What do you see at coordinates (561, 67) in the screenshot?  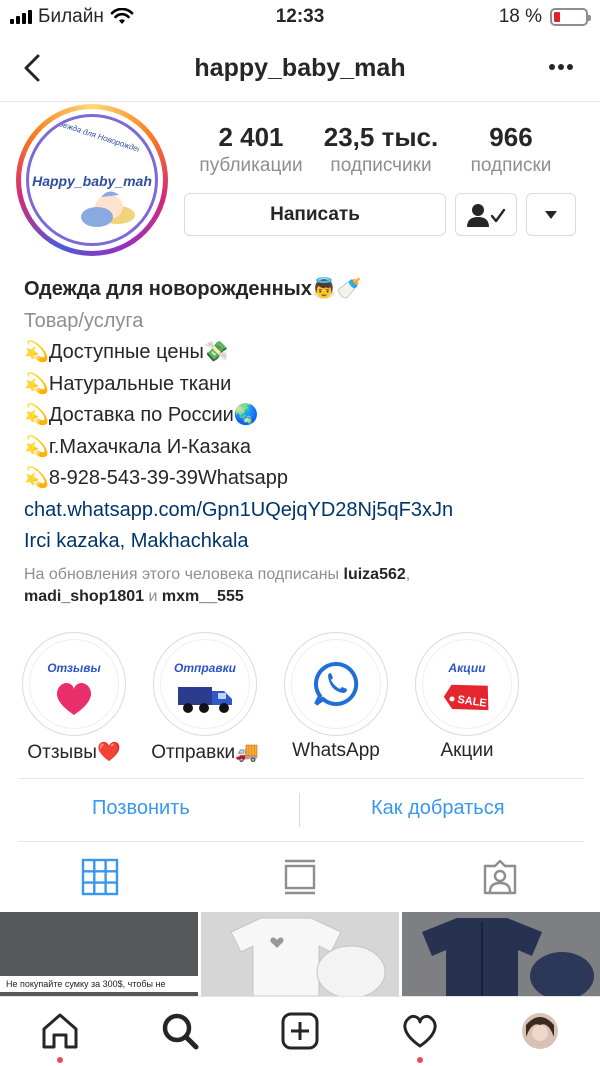 I see `more-horizontal-icon` at bounding box center [561, 67].